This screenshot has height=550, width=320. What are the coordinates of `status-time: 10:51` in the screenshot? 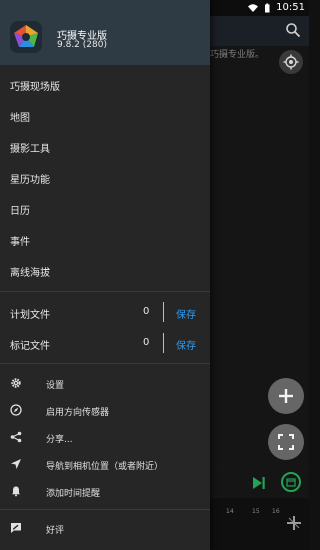 It's located at (290, 7).